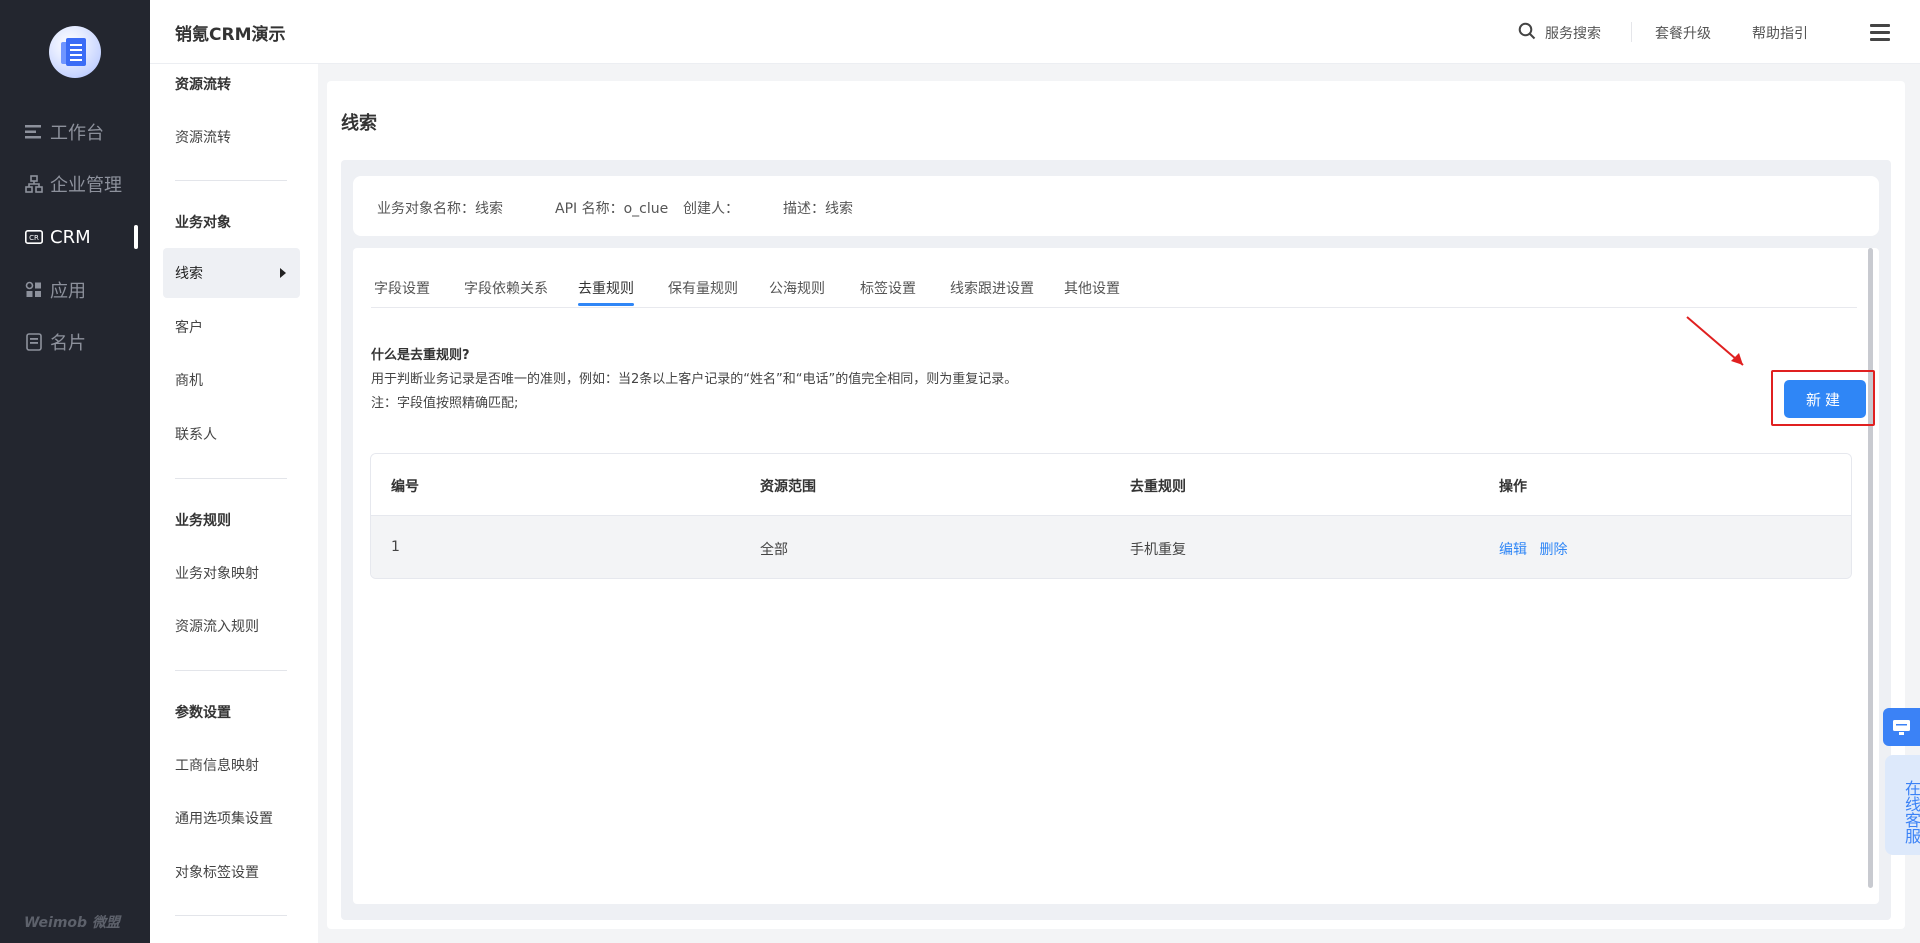  I want to click on vertical-scrollbar, so click(1870, 568).